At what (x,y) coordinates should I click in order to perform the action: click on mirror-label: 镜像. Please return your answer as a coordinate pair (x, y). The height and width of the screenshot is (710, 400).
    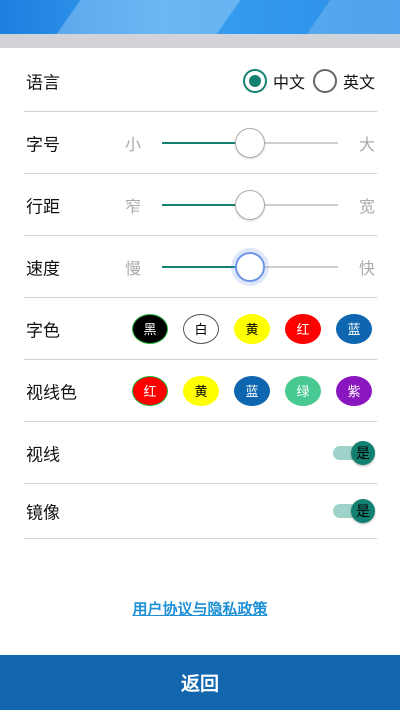
    Looking at the image, I should click on (43, 513).